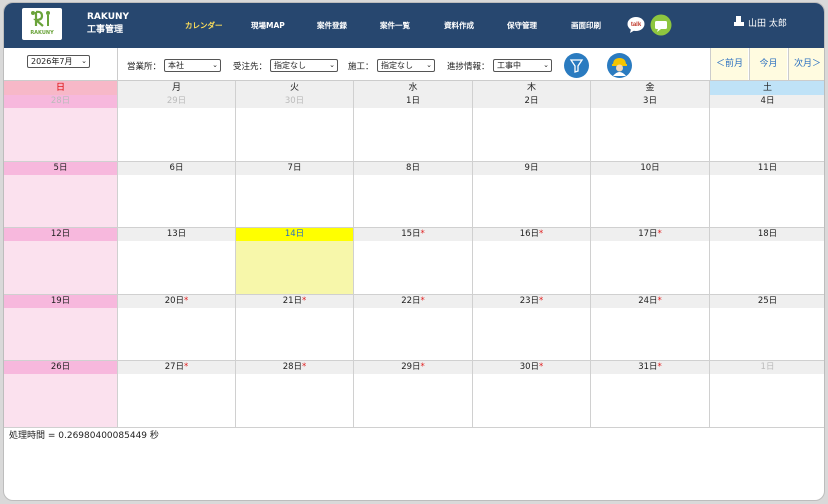 The height and width of the screenshot is (504, 828). Describe the element at coordinates (268, 25) in the screenshot. I see `nav-site-map: 現場MAP` at that location.